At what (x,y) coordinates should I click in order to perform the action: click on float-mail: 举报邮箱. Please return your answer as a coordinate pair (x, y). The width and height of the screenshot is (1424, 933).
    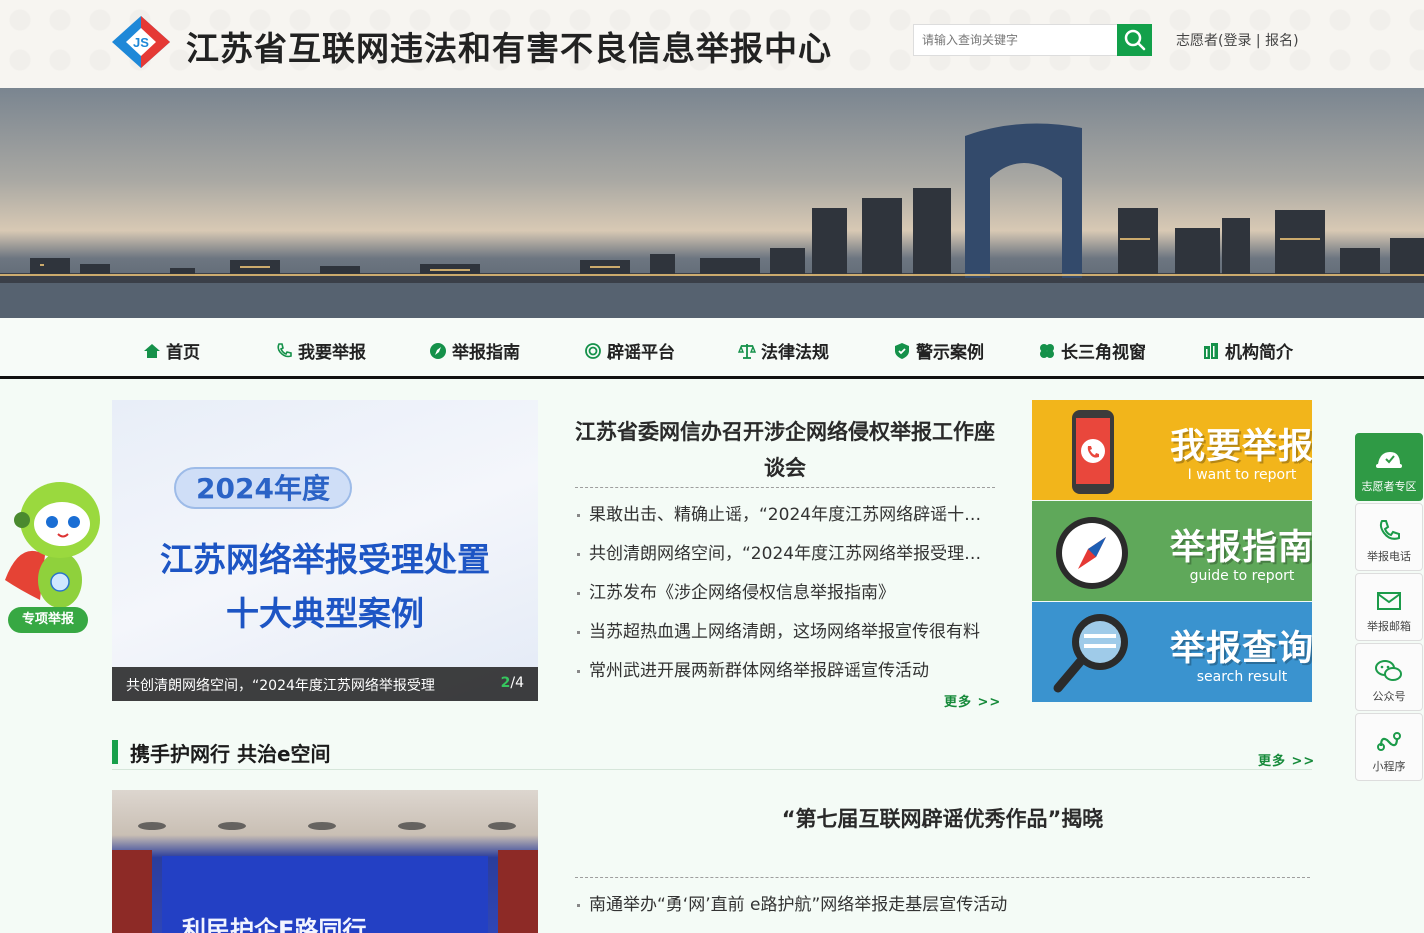
    Looking at the image, I should click on (1389, 607).